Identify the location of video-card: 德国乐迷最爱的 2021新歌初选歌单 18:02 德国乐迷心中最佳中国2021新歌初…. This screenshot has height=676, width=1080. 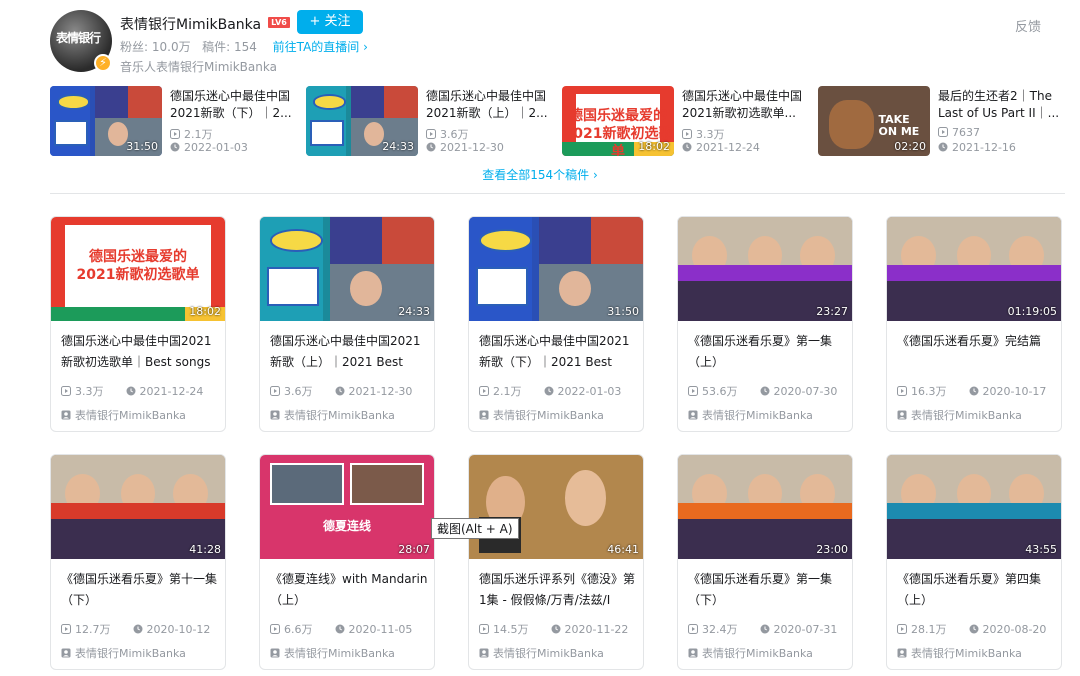
(138, 324).